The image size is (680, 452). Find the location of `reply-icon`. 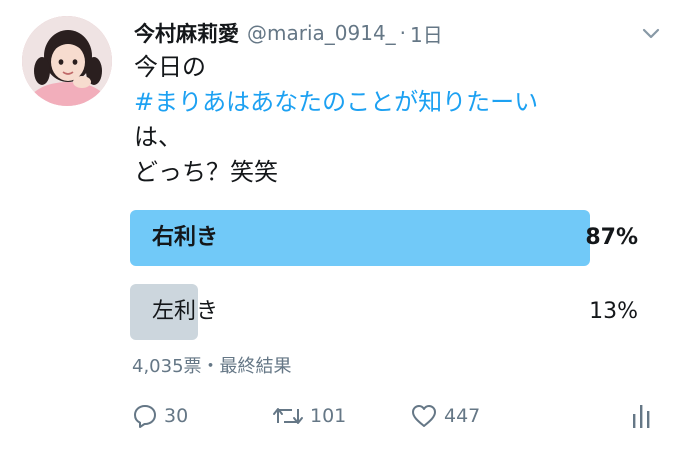

reply-icon is located at coordinates (145, 416).